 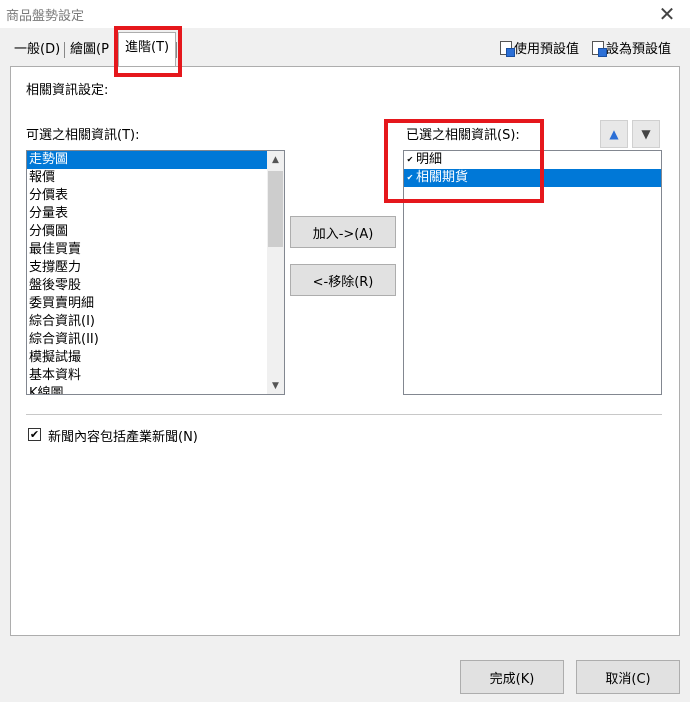 What do you see at coordinates (507, 48) in the screenshot?
I see `use-default-icon` at bounding box center [507, 48].